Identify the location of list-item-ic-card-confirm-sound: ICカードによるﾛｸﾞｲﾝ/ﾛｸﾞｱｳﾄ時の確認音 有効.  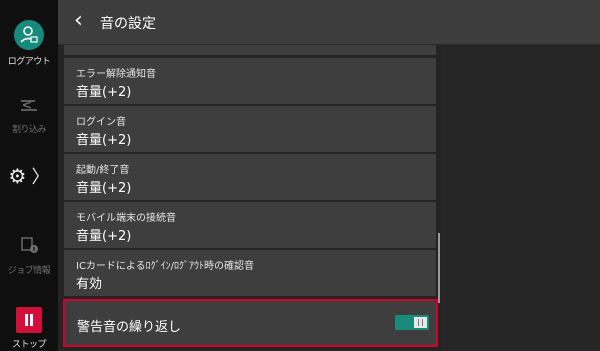
(250, 273).